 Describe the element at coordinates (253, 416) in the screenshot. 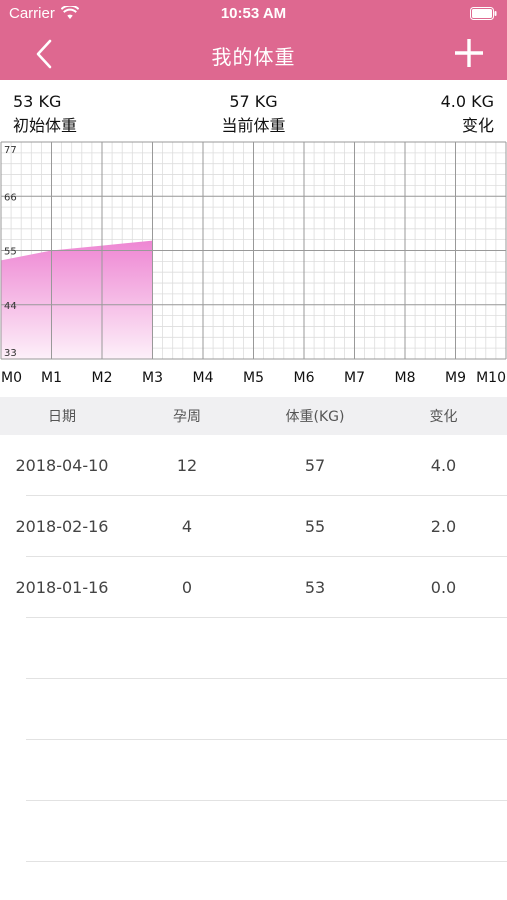

I see `table-header: 日期 孕周 体重(KG) 变化` at that location.